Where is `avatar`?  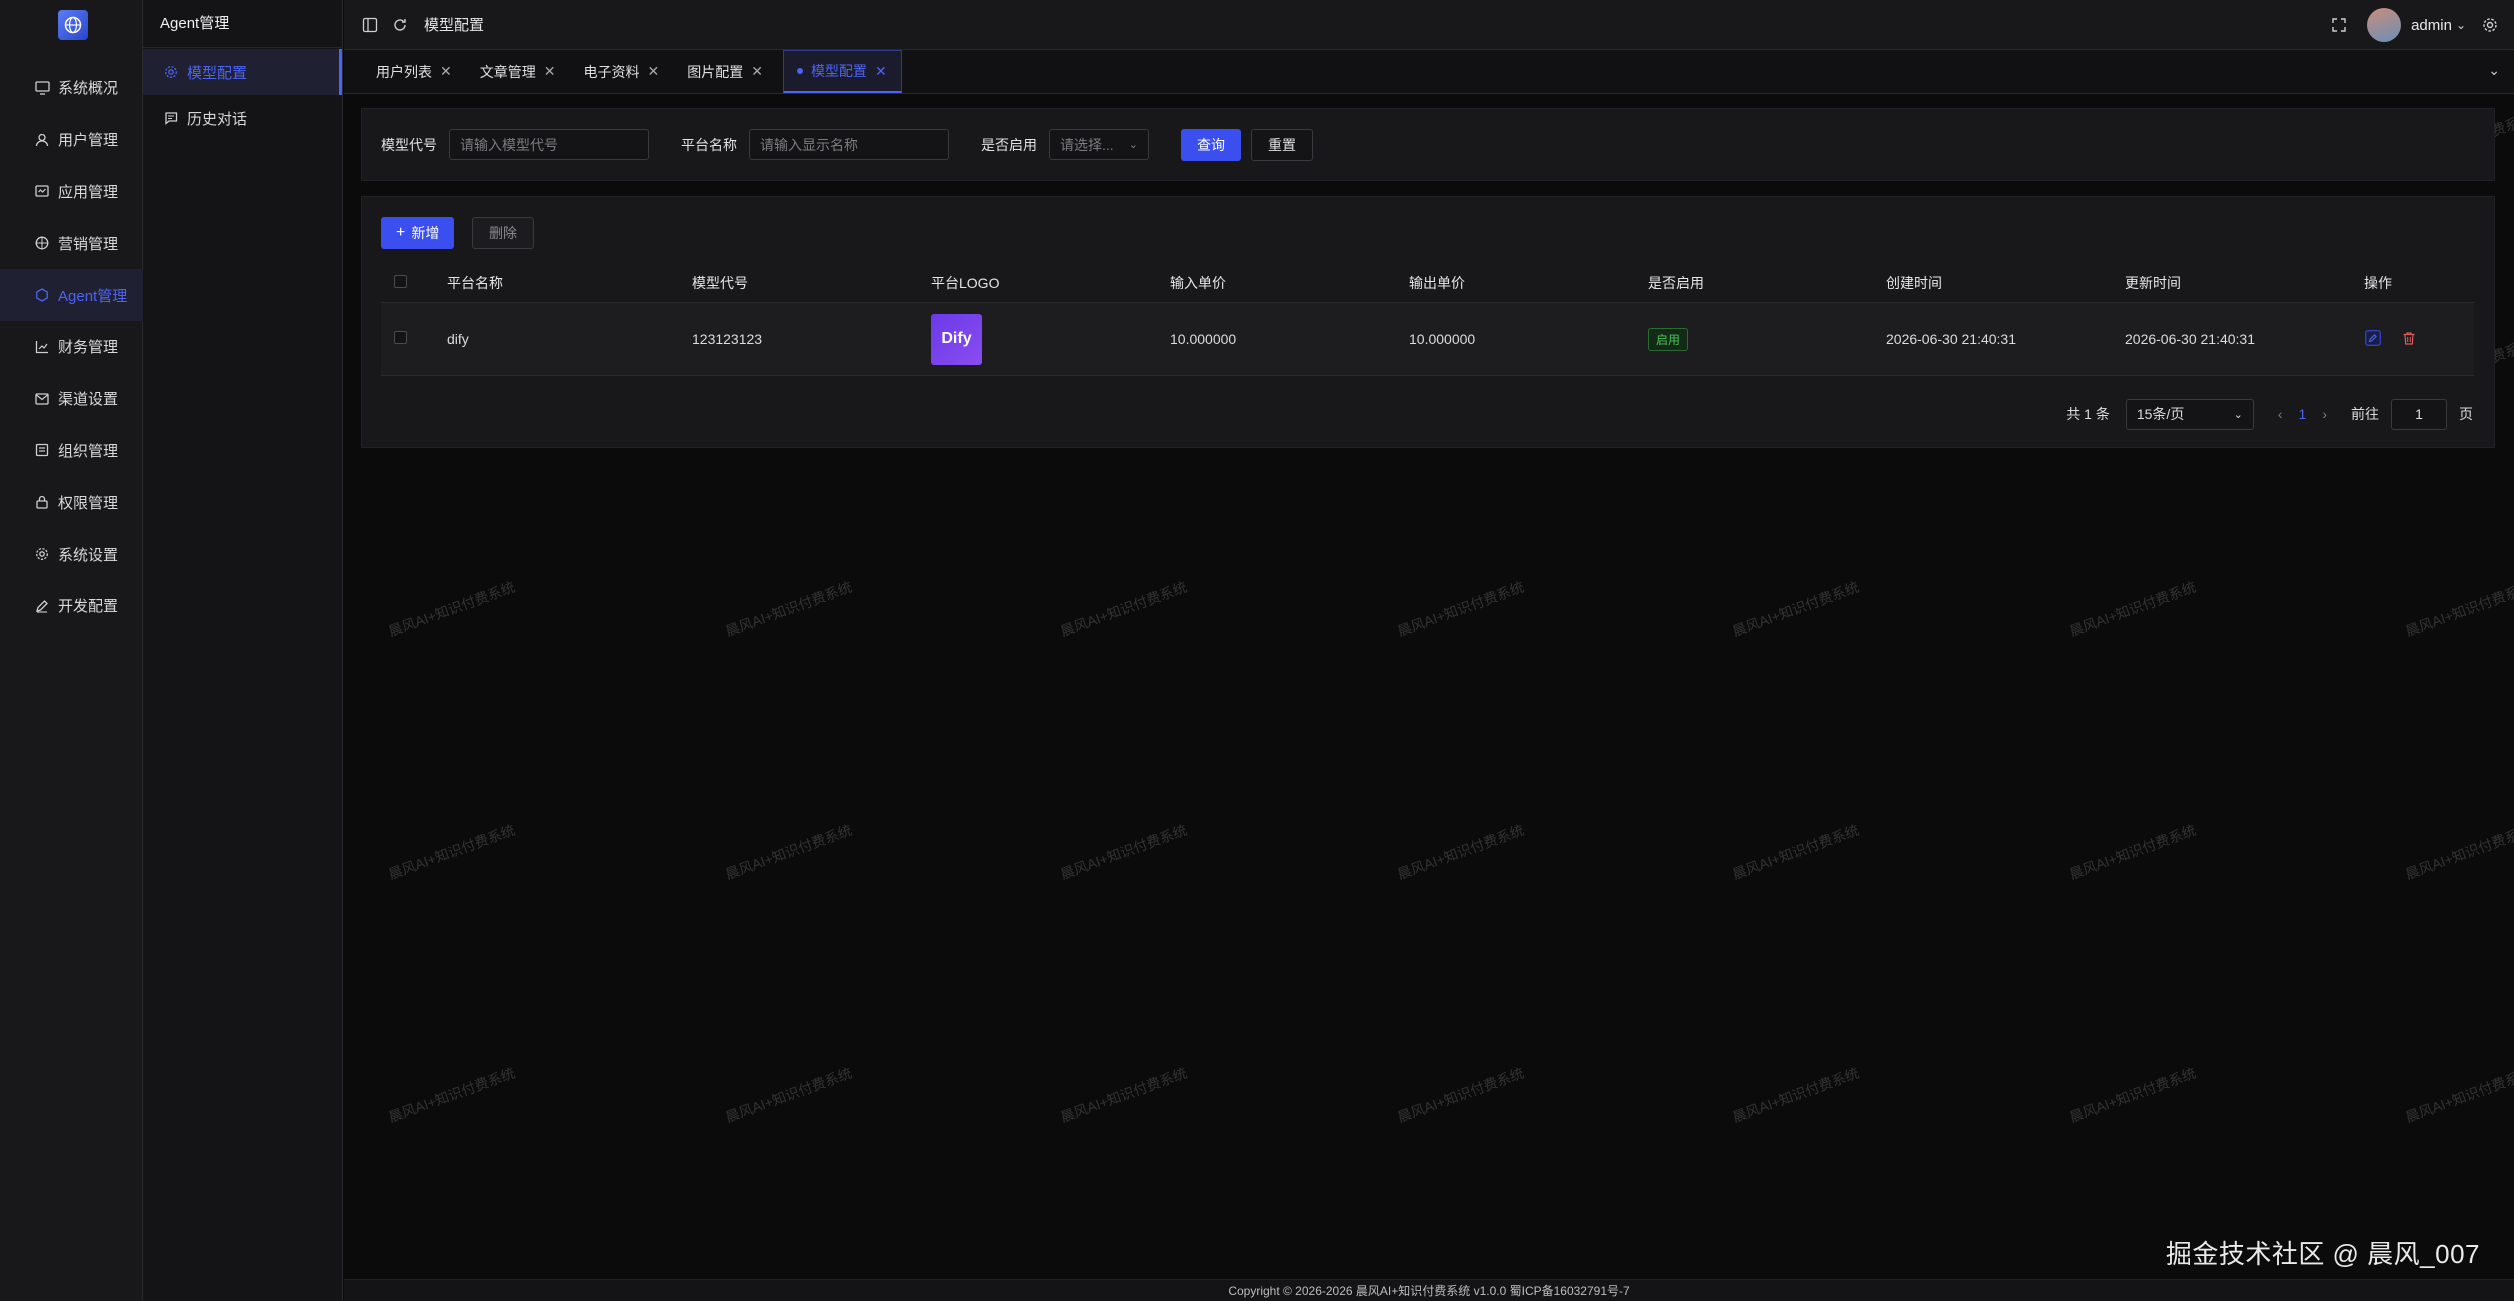
avatar is located at coordinates (2384, 25).